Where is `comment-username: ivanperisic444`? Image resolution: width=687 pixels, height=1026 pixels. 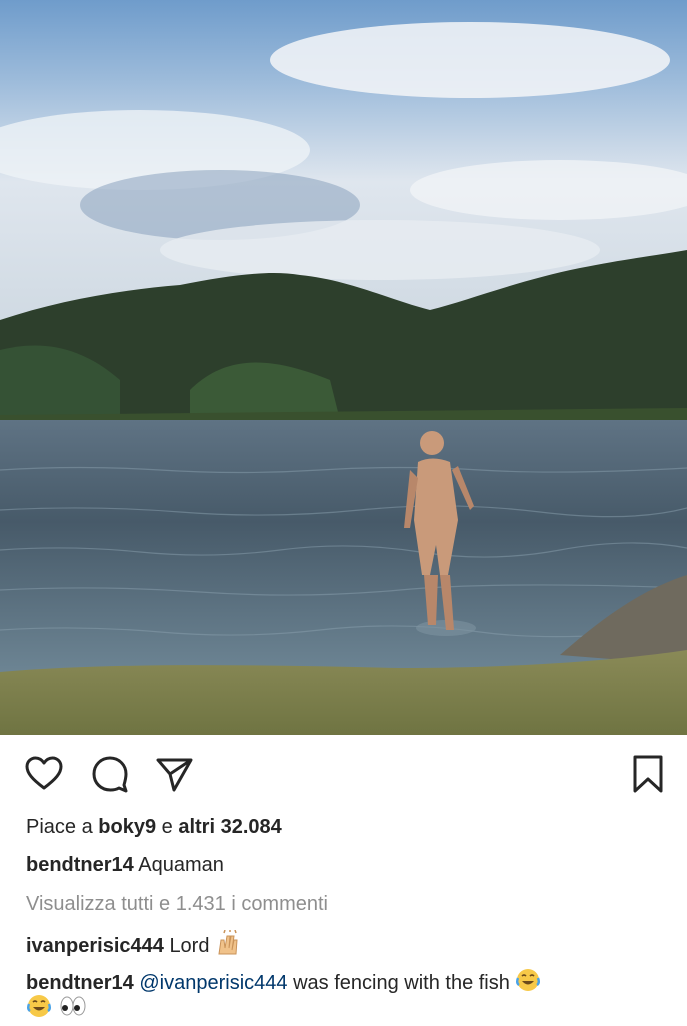
comment-username: ivanperisic444 is located at coordinates (95, 946).